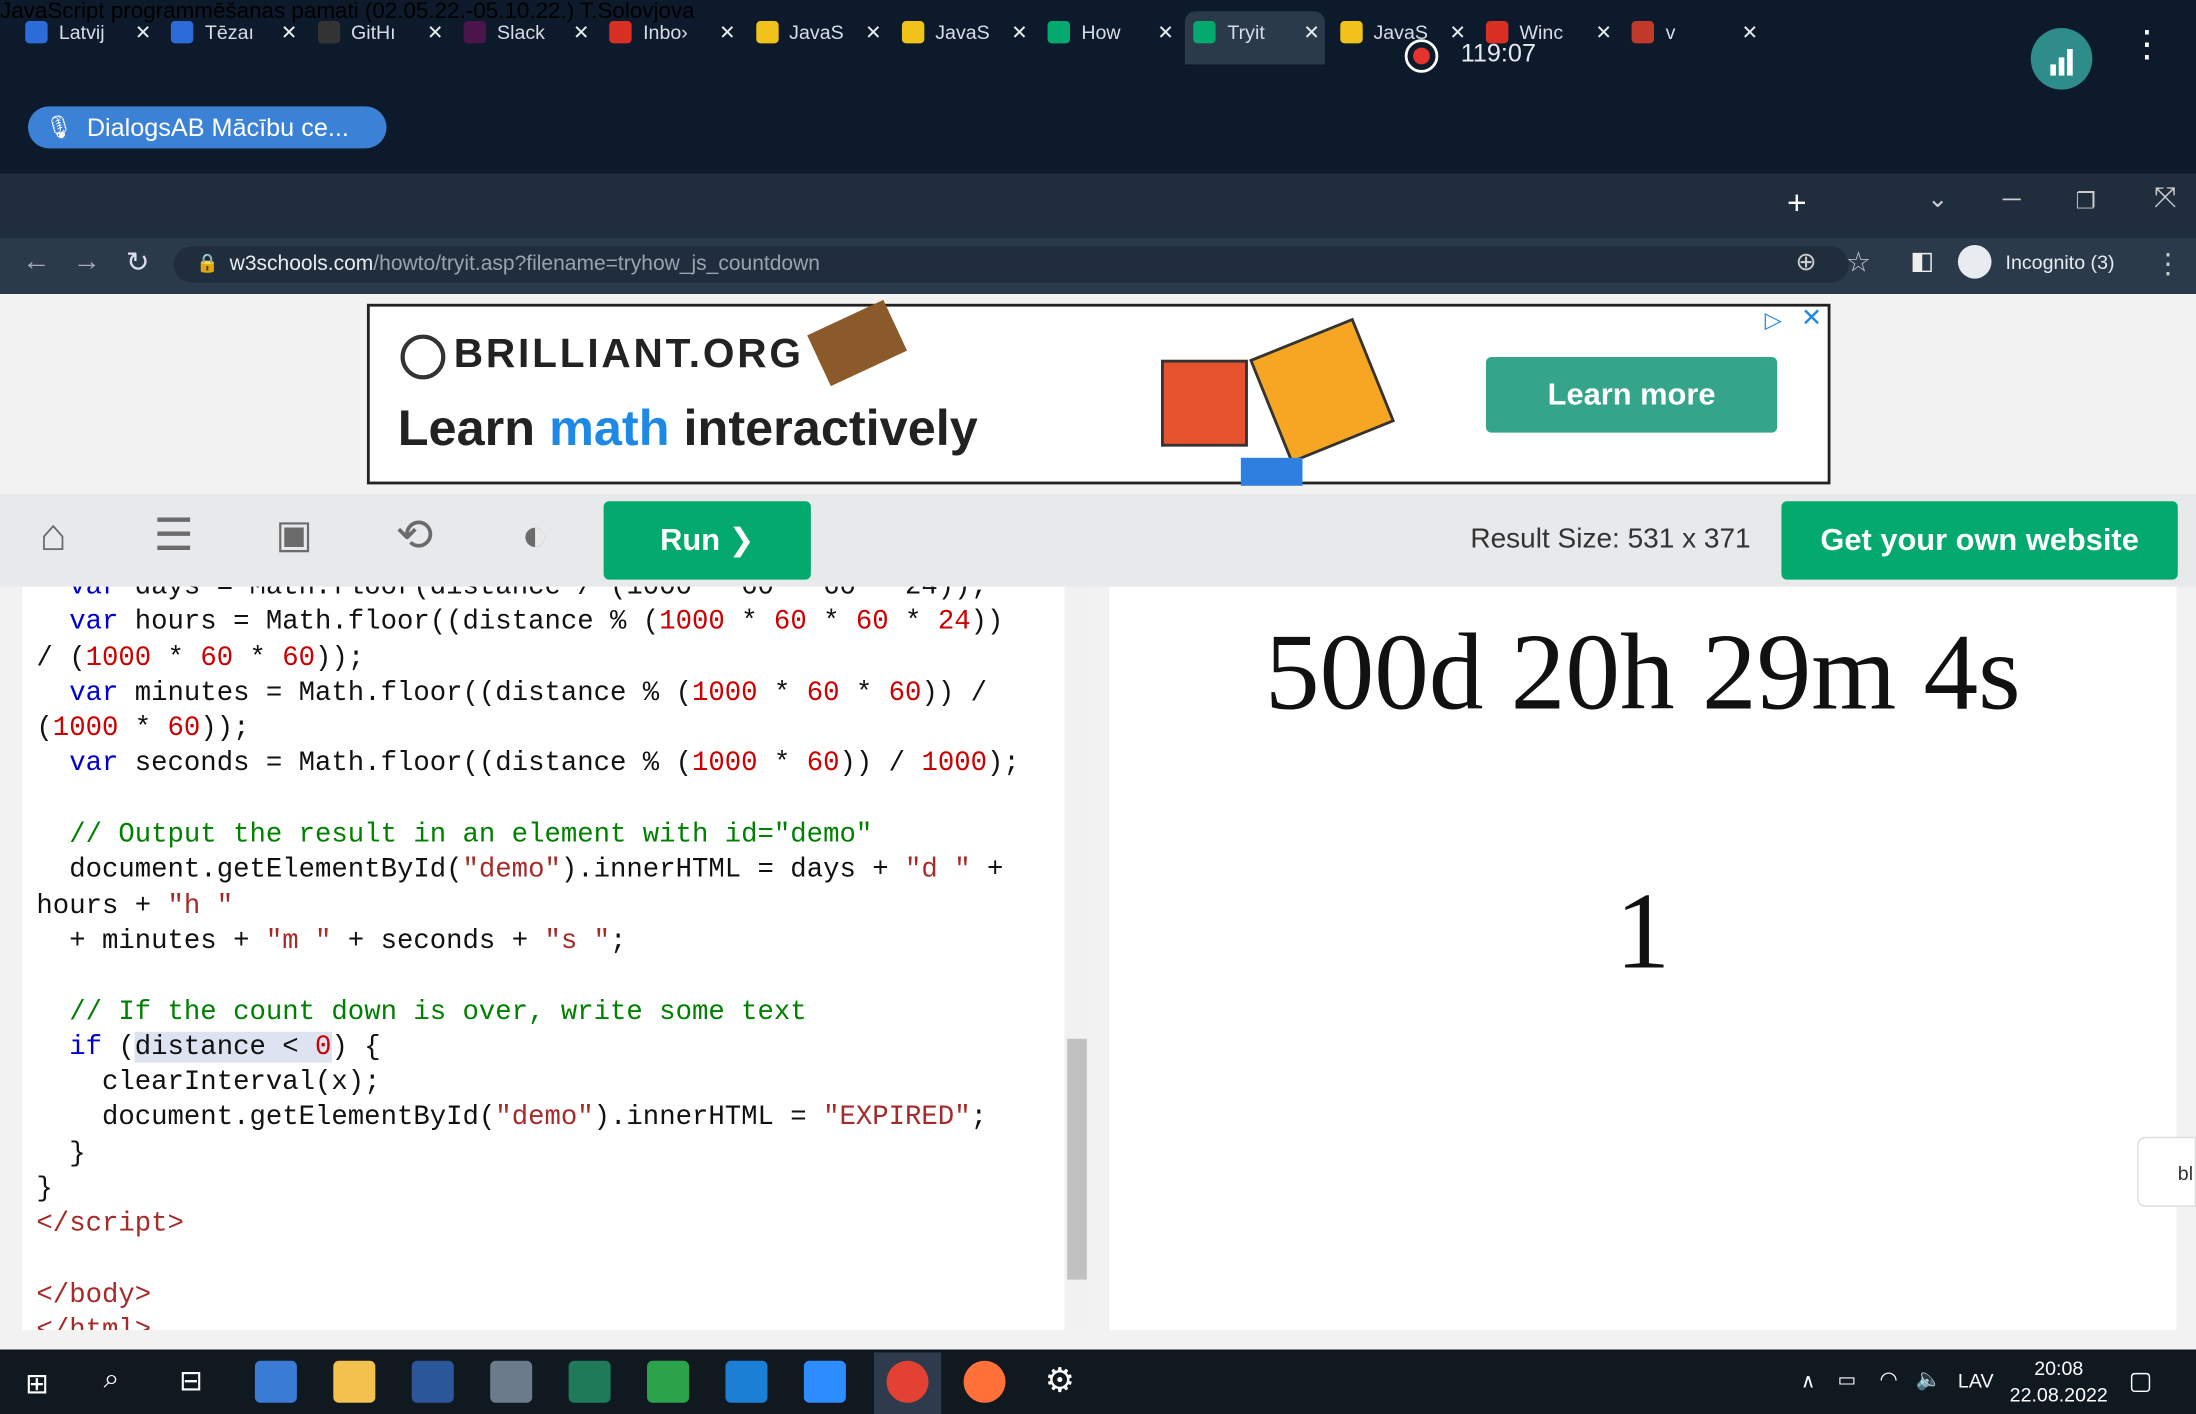 The height and width of the screenshot is (1414, 2196). Describe the element at coordinates (1929, 1379) in the screenshot. I see `volume-icon: 🔈` at that location.